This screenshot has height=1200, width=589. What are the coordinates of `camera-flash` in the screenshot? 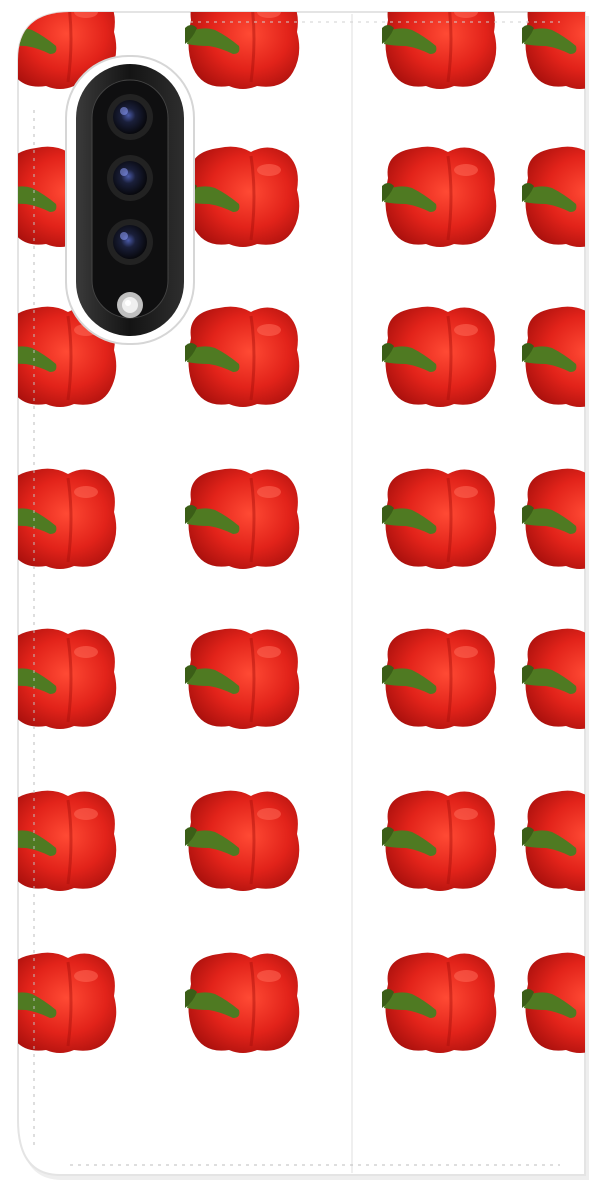 It's located at (130, 305).